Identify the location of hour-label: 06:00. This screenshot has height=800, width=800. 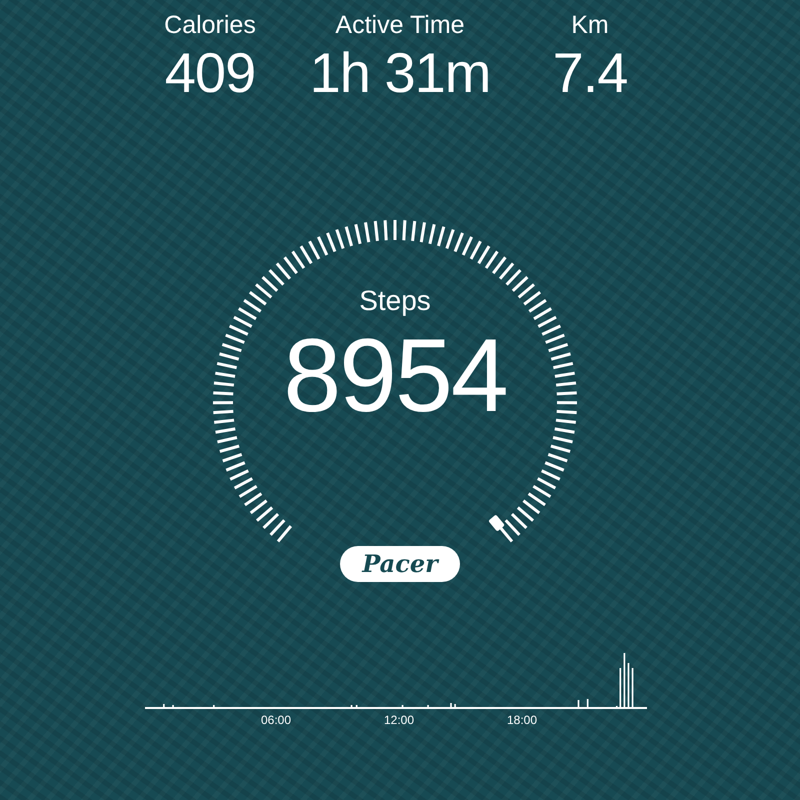
(276, 720).